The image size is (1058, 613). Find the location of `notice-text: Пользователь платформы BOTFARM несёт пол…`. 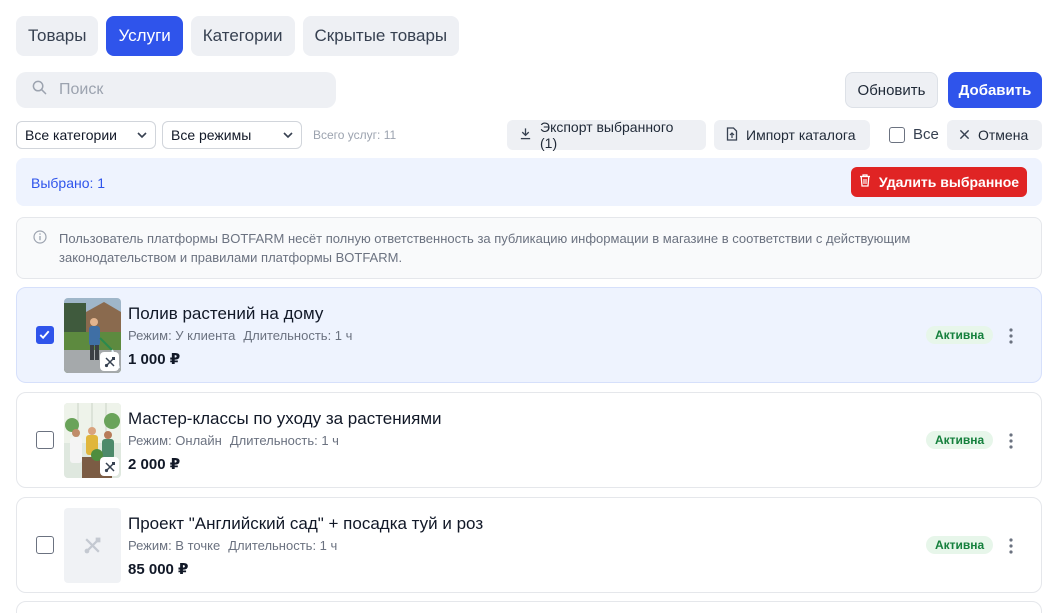

notice-text: Пользователь платформы BOTFARM несёт пол… is located at coordinates (485, 248).